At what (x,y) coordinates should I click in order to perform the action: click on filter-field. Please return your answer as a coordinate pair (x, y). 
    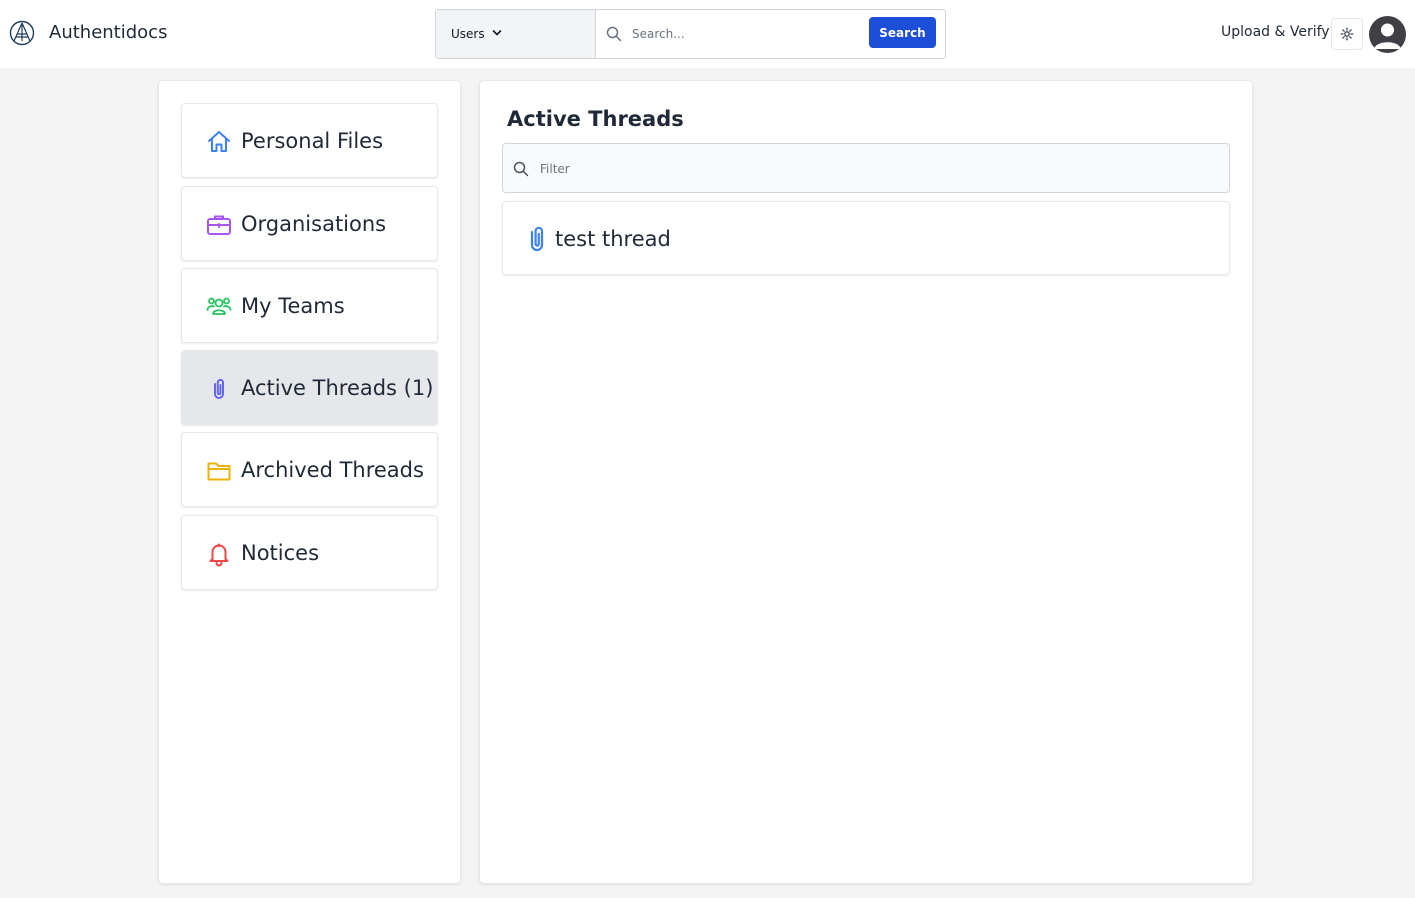
    Looking at the image, I should click on (866, 168).